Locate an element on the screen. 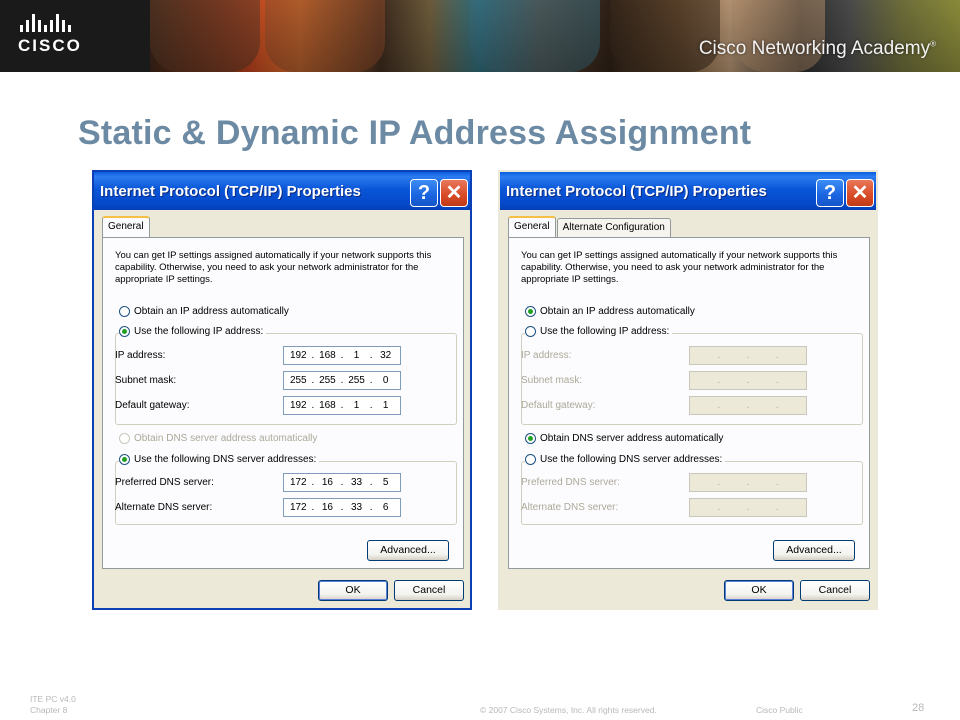 This screenshot has height=720, width=960. cisco-logo-text: CISCO is located at coordinates (50, 45).